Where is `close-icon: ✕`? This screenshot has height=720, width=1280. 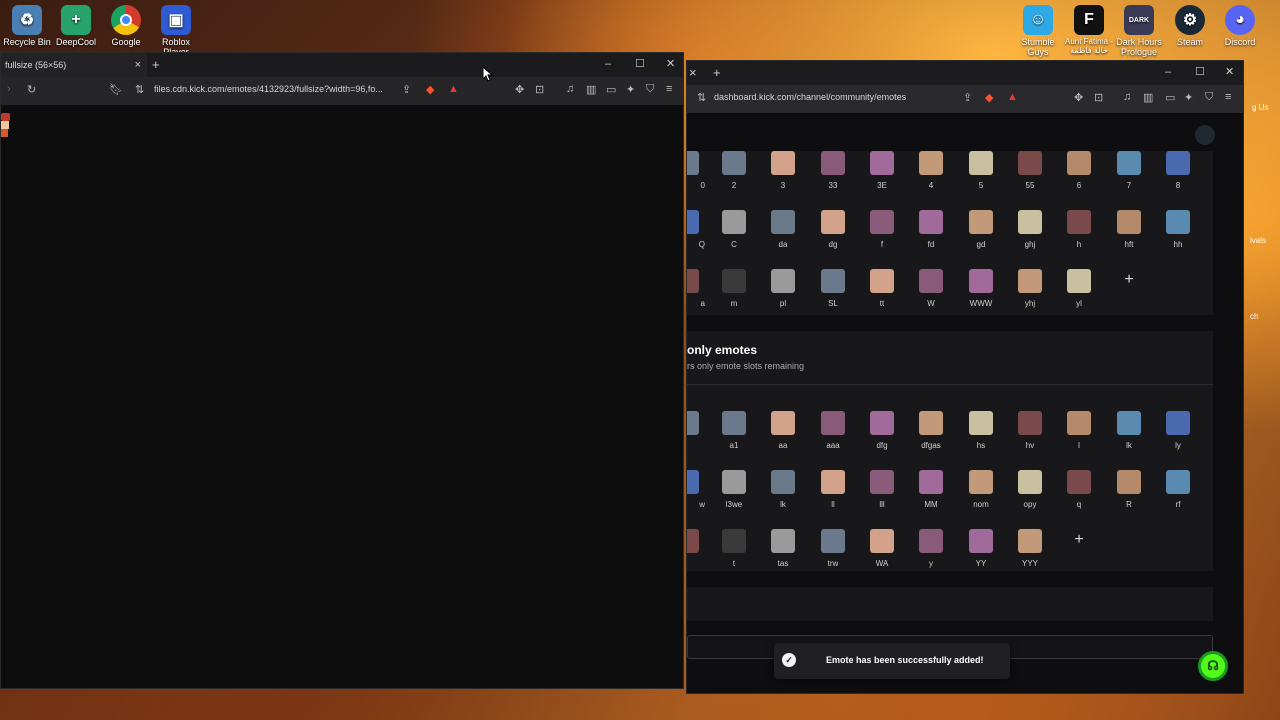 close-icon: ✕ is located at coordinates (670, 65).